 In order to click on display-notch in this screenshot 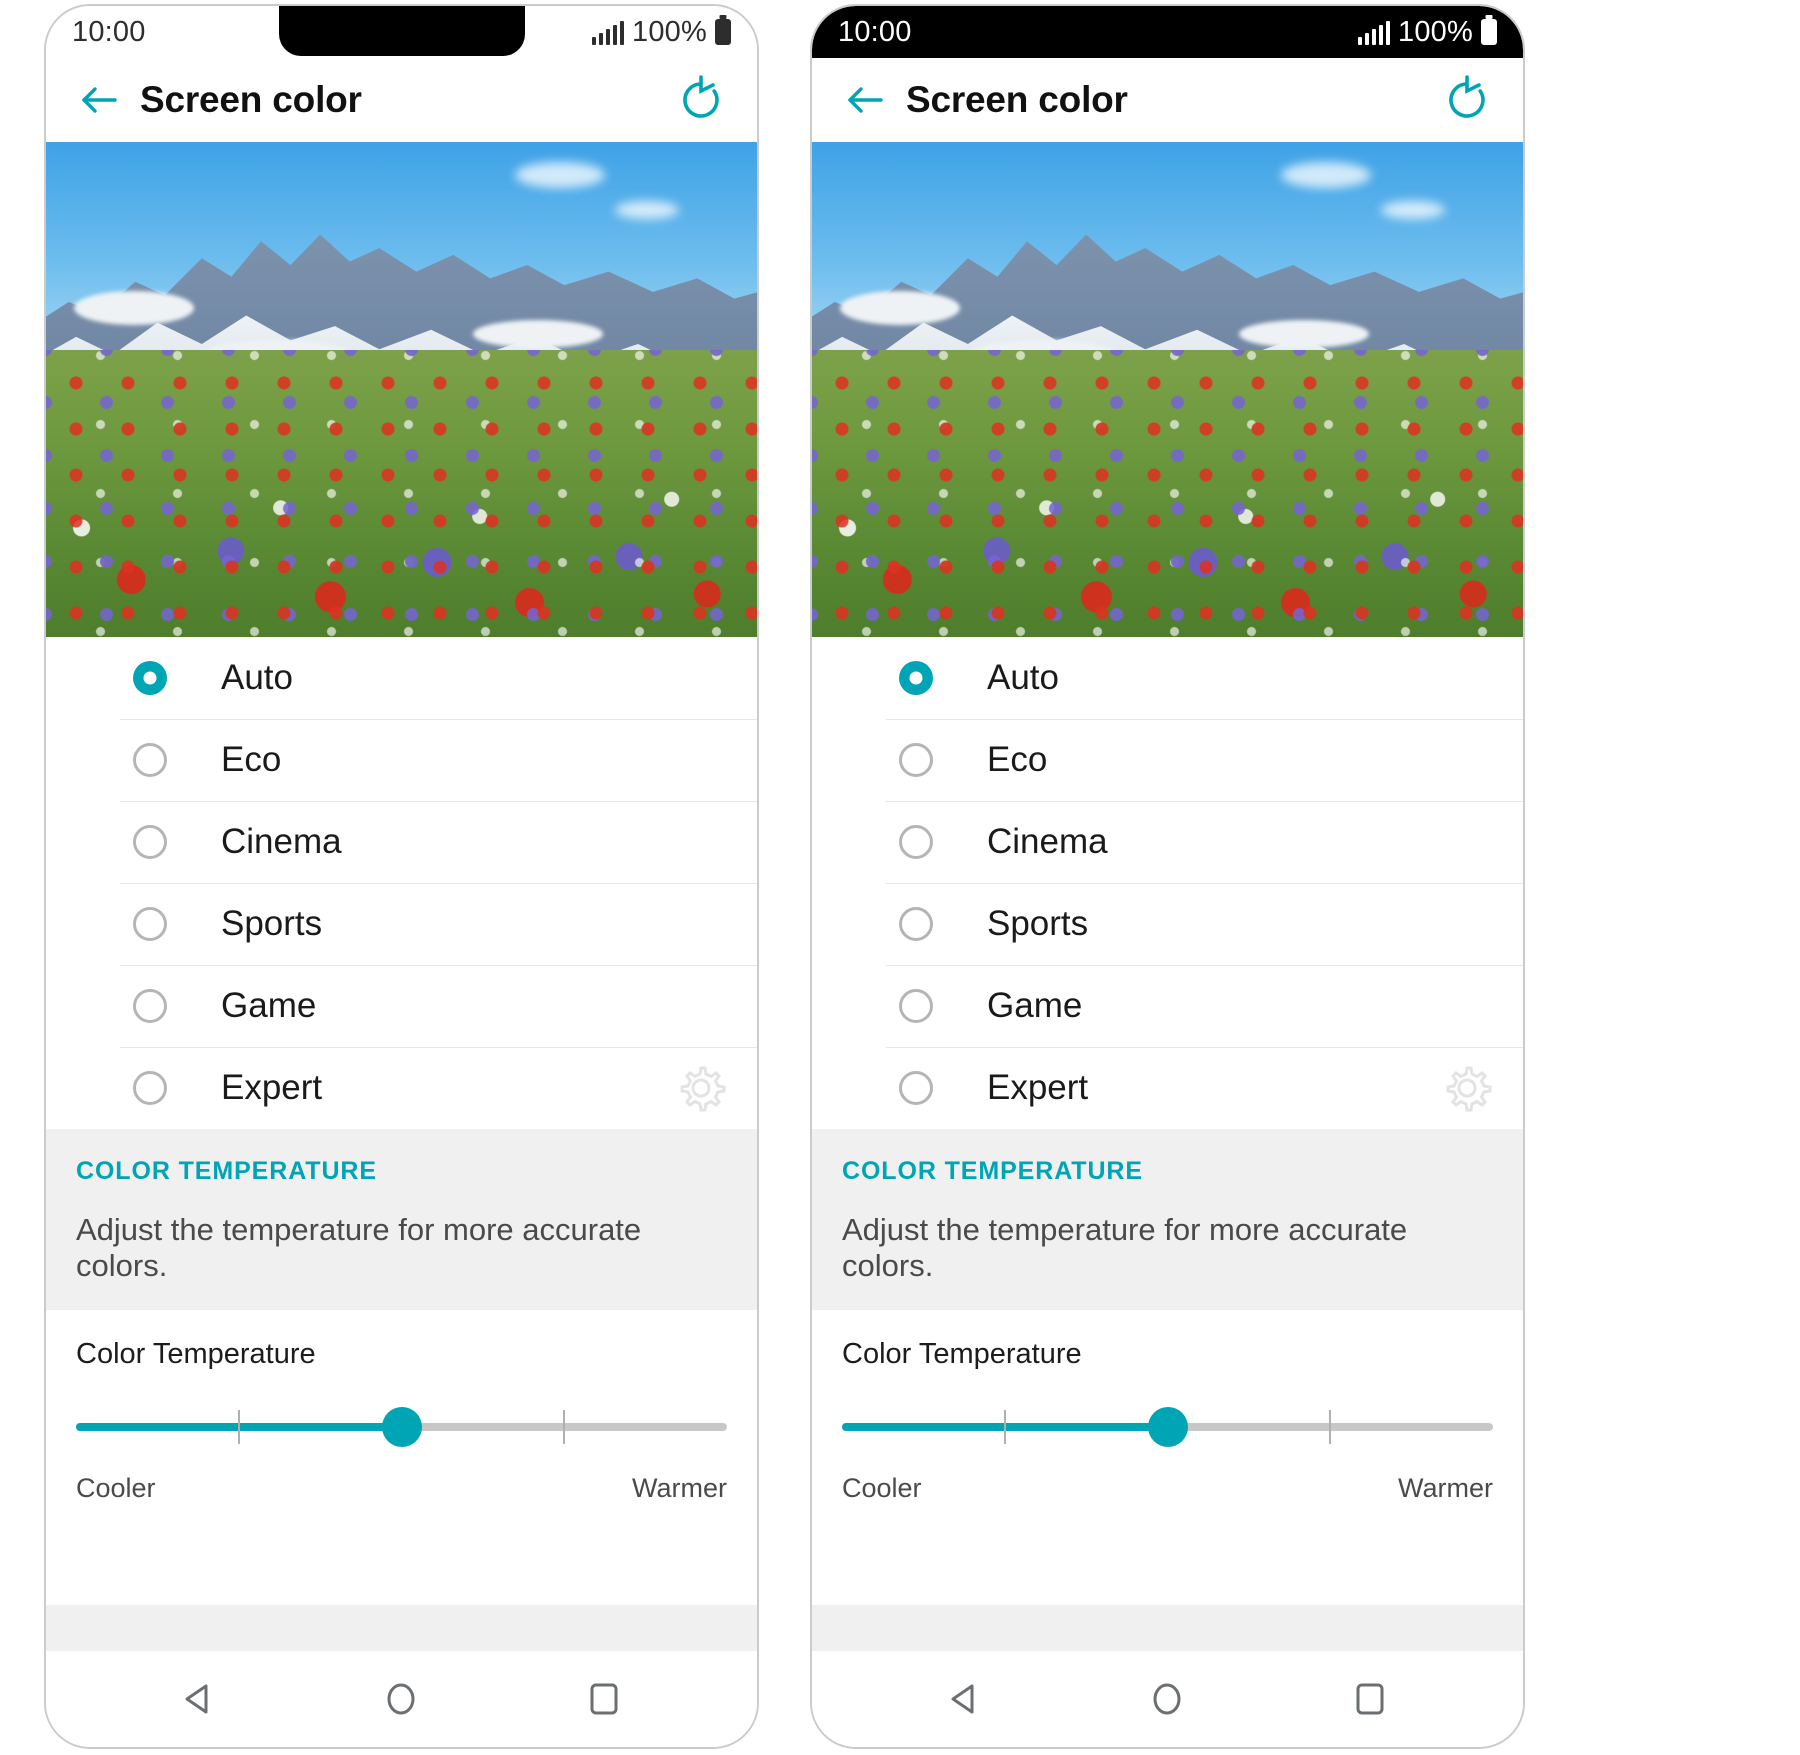, I will do `click(401, 31)`.